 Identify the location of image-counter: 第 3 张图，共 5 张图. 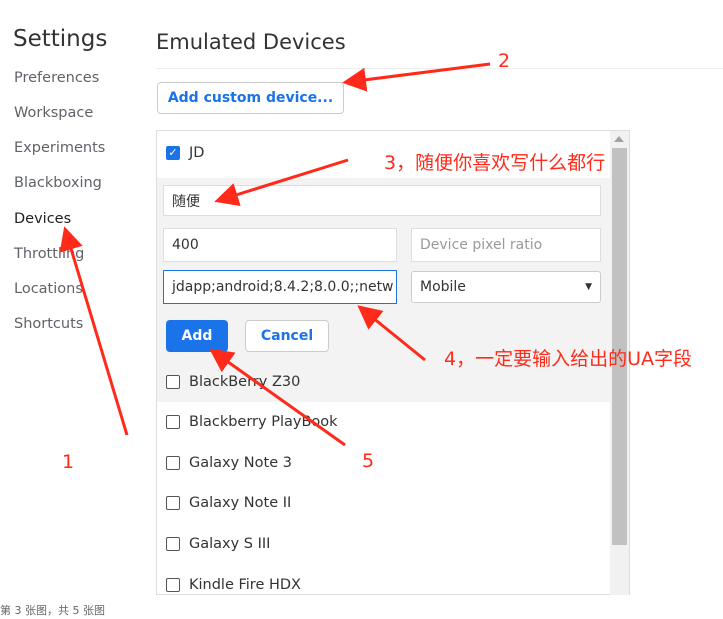
(52, 610).